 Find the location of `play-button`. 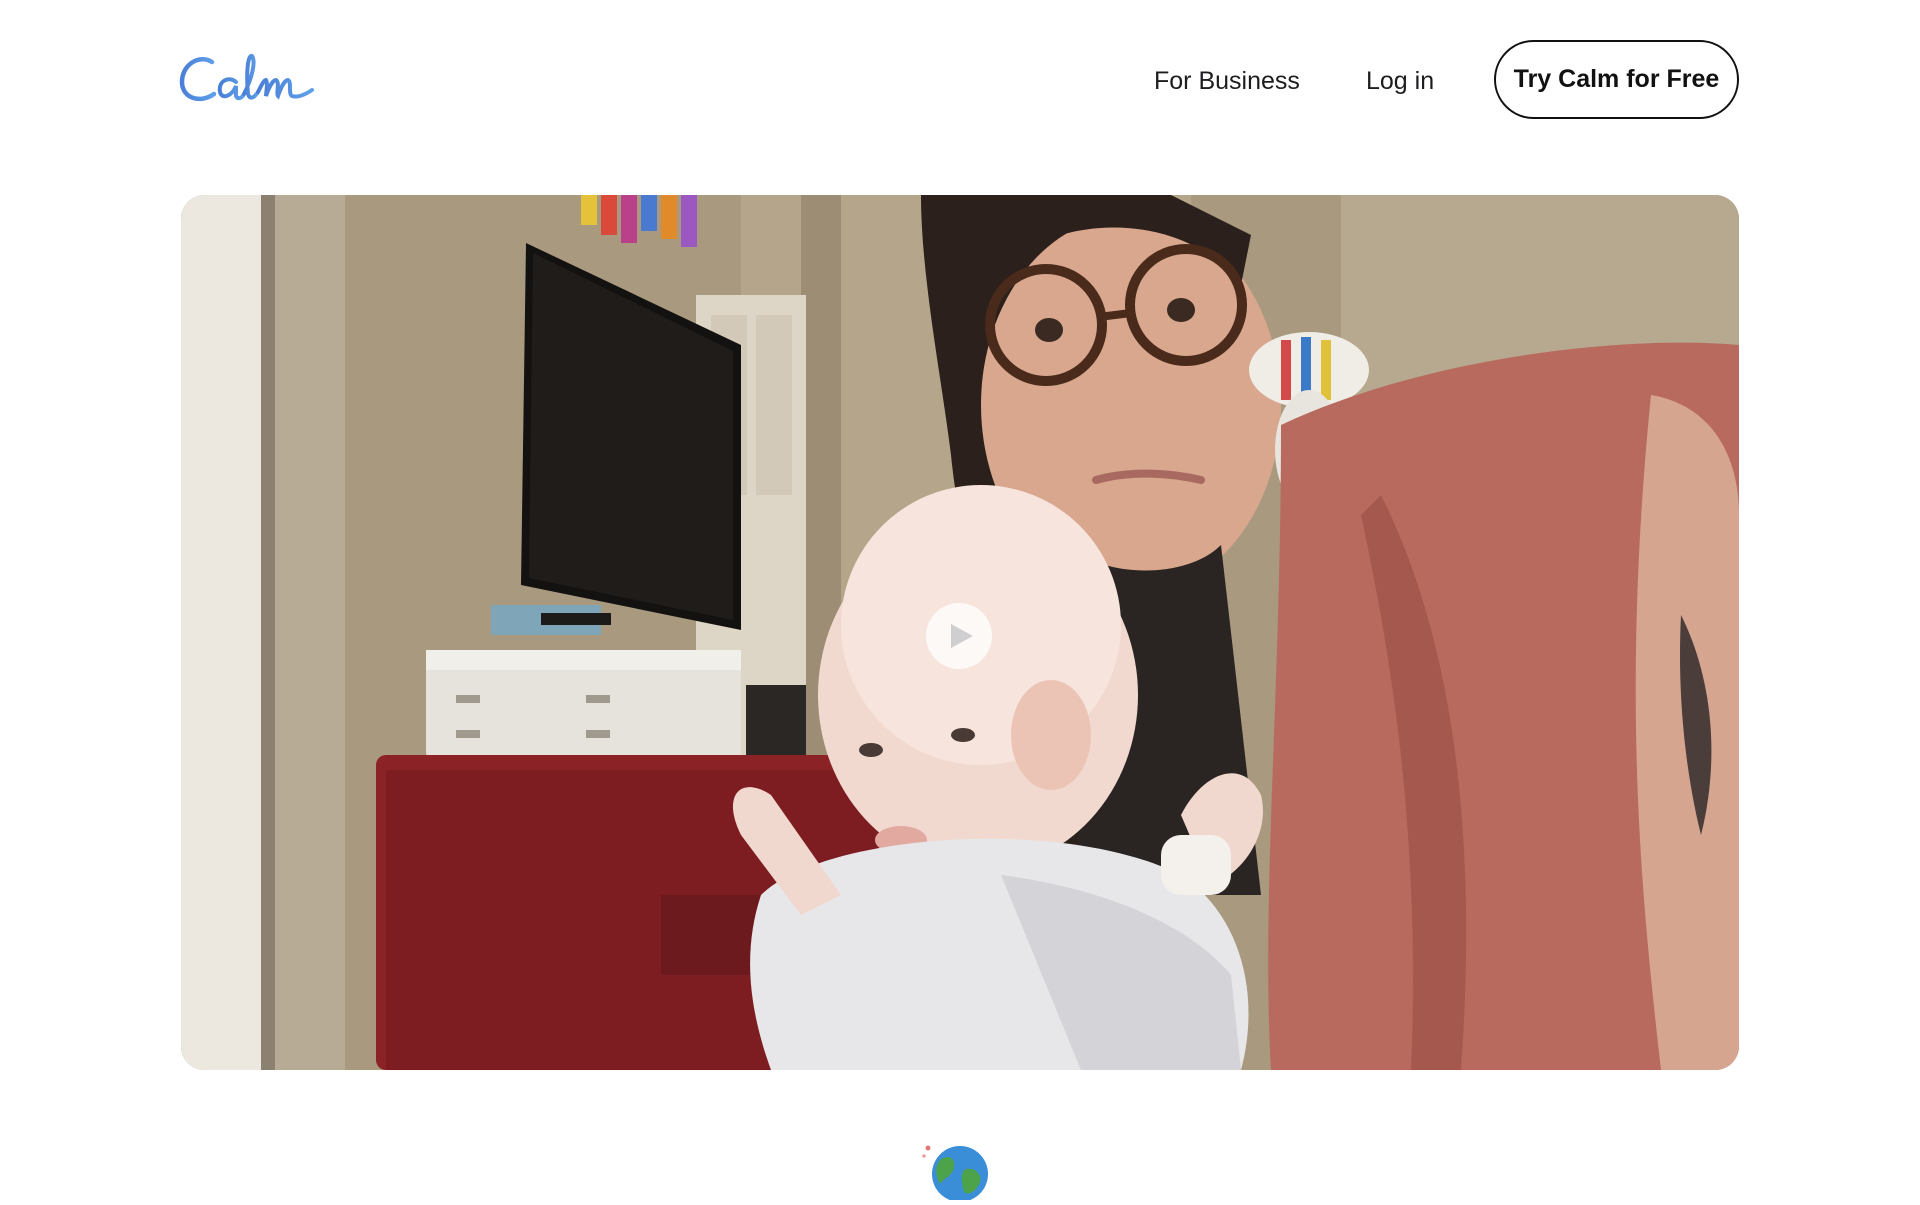

play-button is located at coordinates (959, 636).